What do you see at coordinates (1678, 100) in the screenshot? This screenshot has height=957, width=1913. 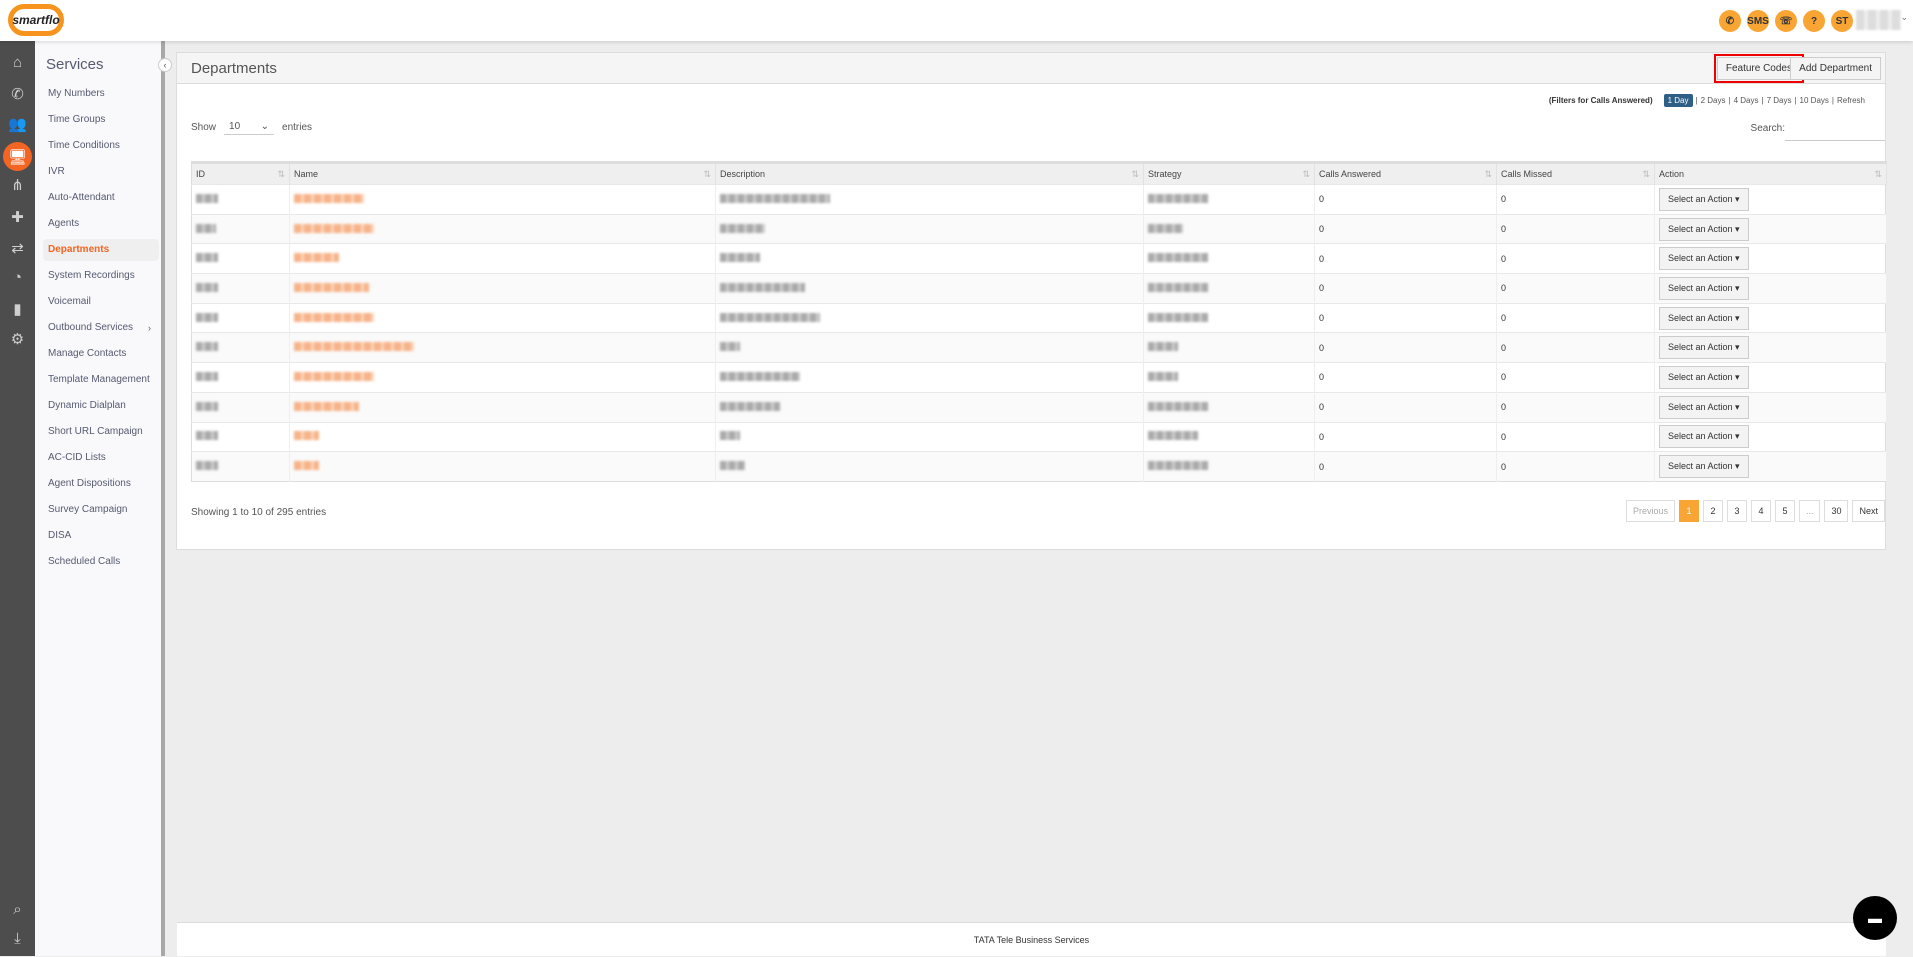 I see `filter-1-day: 1 Day` at bounding box center [1678, 100].